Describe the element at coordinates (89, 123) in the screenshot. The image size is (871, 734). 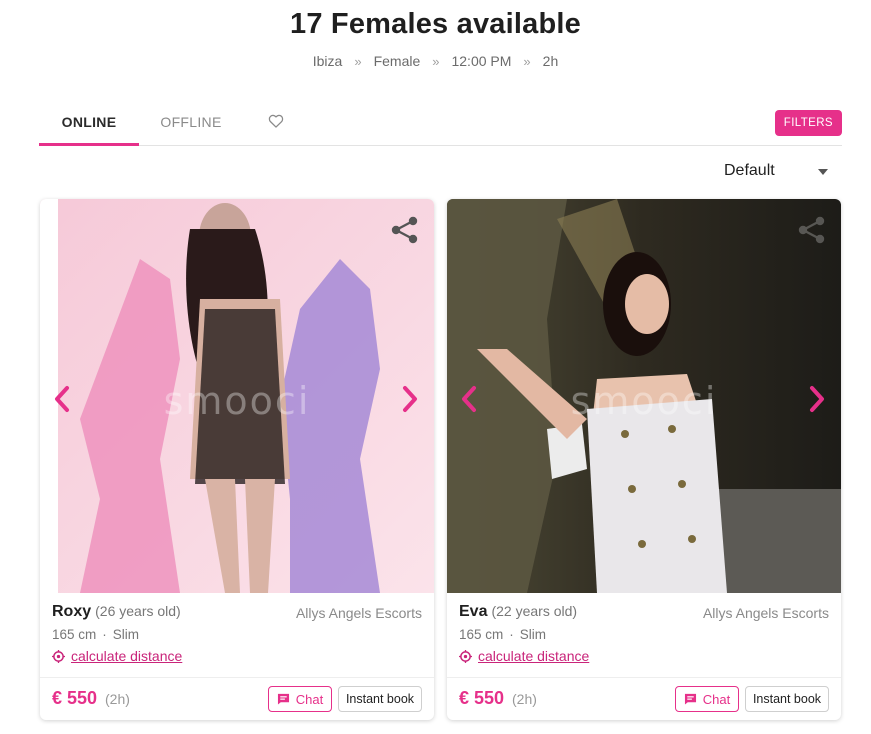
I see `tab-online: ONLINE` at that location.